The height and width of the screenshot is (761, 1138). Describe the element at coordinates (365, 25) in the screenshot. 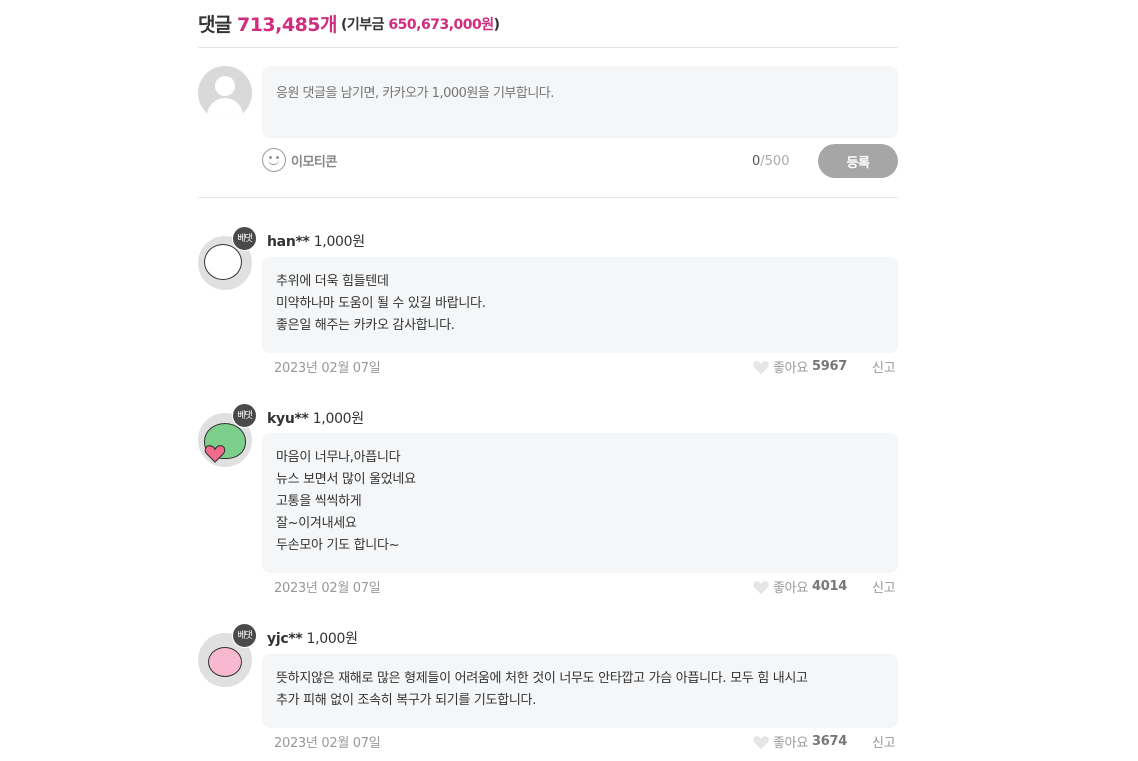

I see `donation-prefix: (기부금` at that location.